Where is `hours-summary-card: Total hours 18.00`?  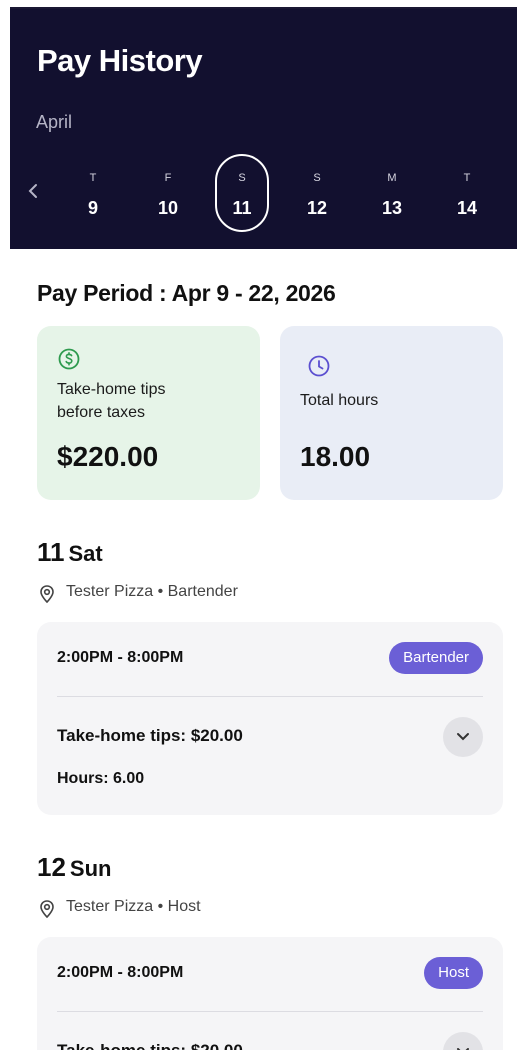 hours-summary-card: Total hours 18.00 is located at coordinates (391, 413).